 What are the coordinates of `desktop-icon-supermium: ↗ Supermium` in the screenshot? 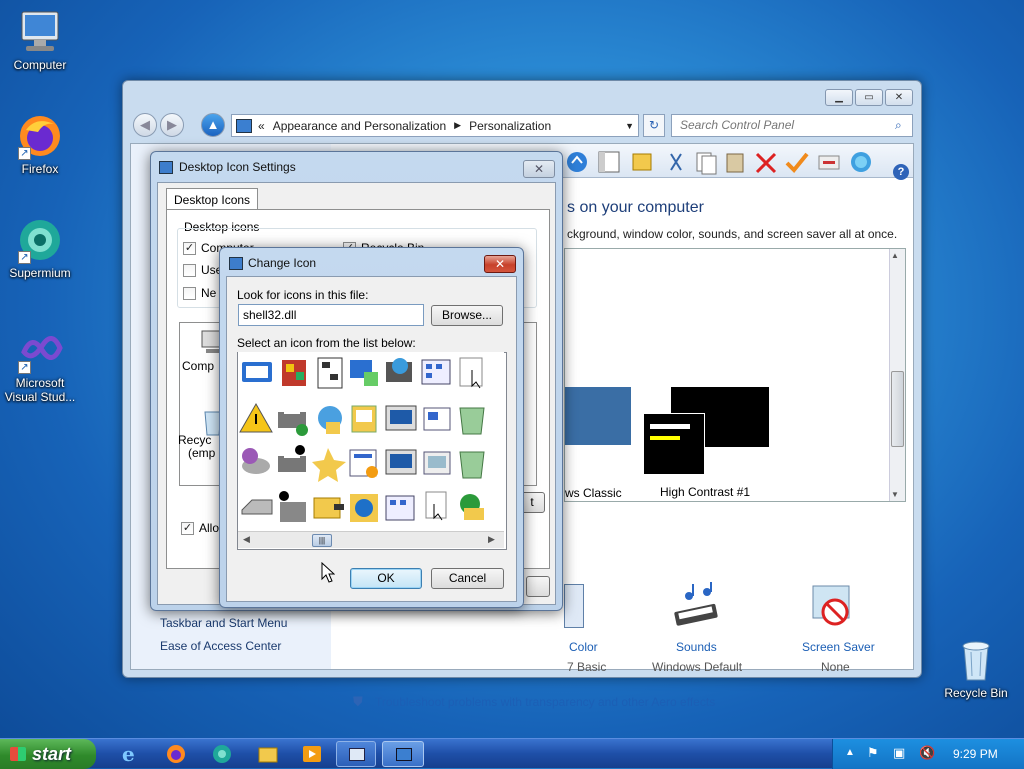 It's located at (40, 248).